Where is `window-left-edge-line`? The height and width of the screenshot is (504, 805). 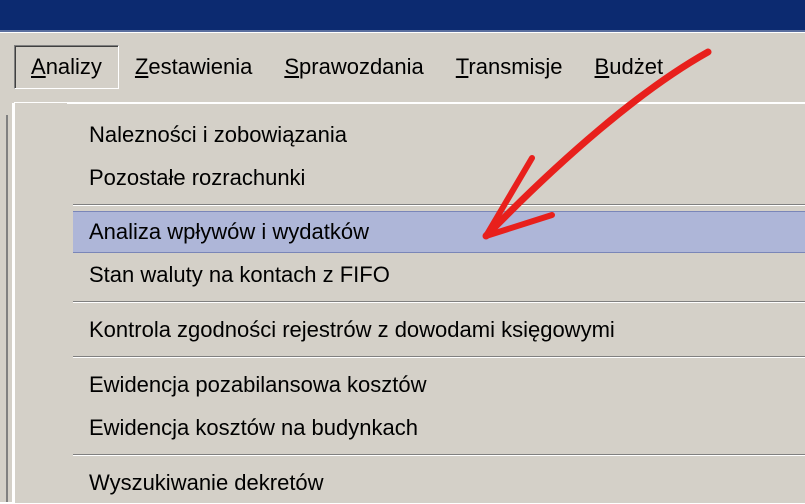
window-left-edge-line is located at coordinates (7, 308).